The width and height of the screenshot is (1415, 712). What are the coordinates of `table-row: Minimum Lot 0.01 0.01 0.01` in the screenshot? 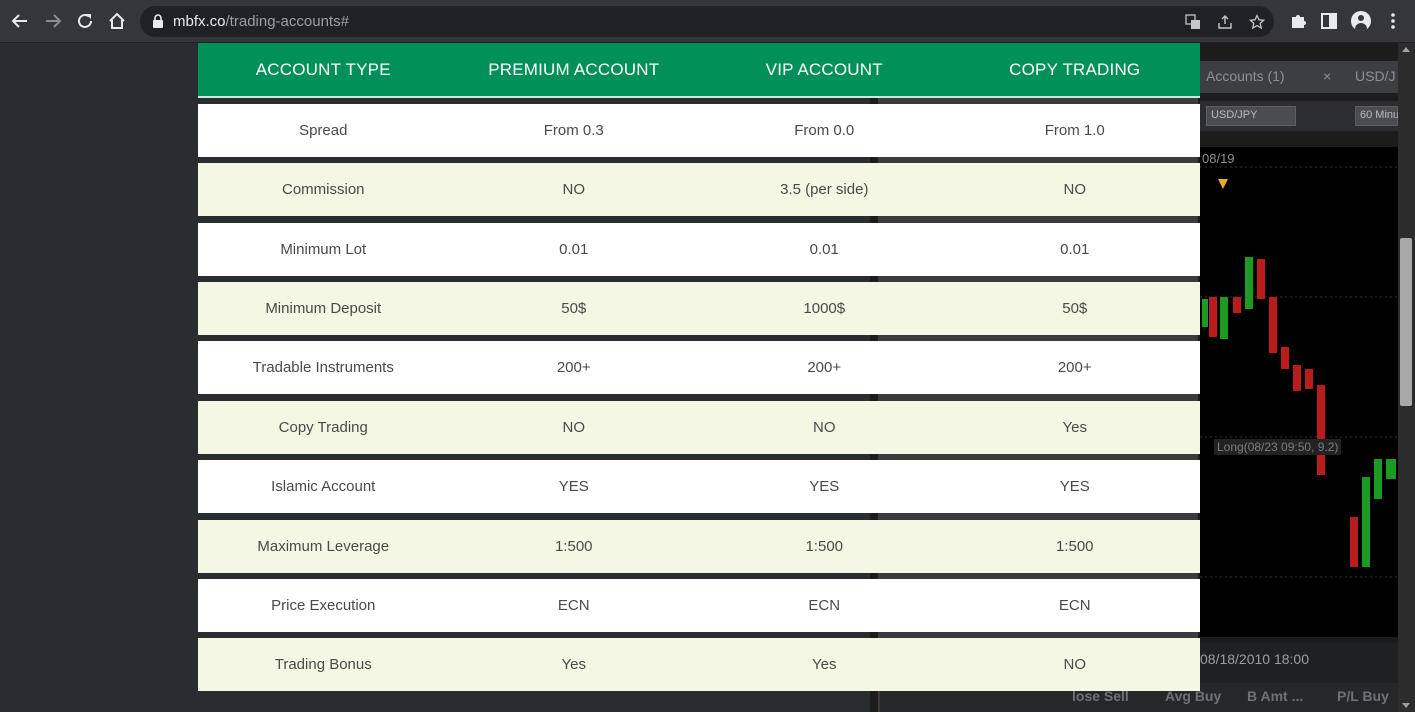 It's located at (699, 249).